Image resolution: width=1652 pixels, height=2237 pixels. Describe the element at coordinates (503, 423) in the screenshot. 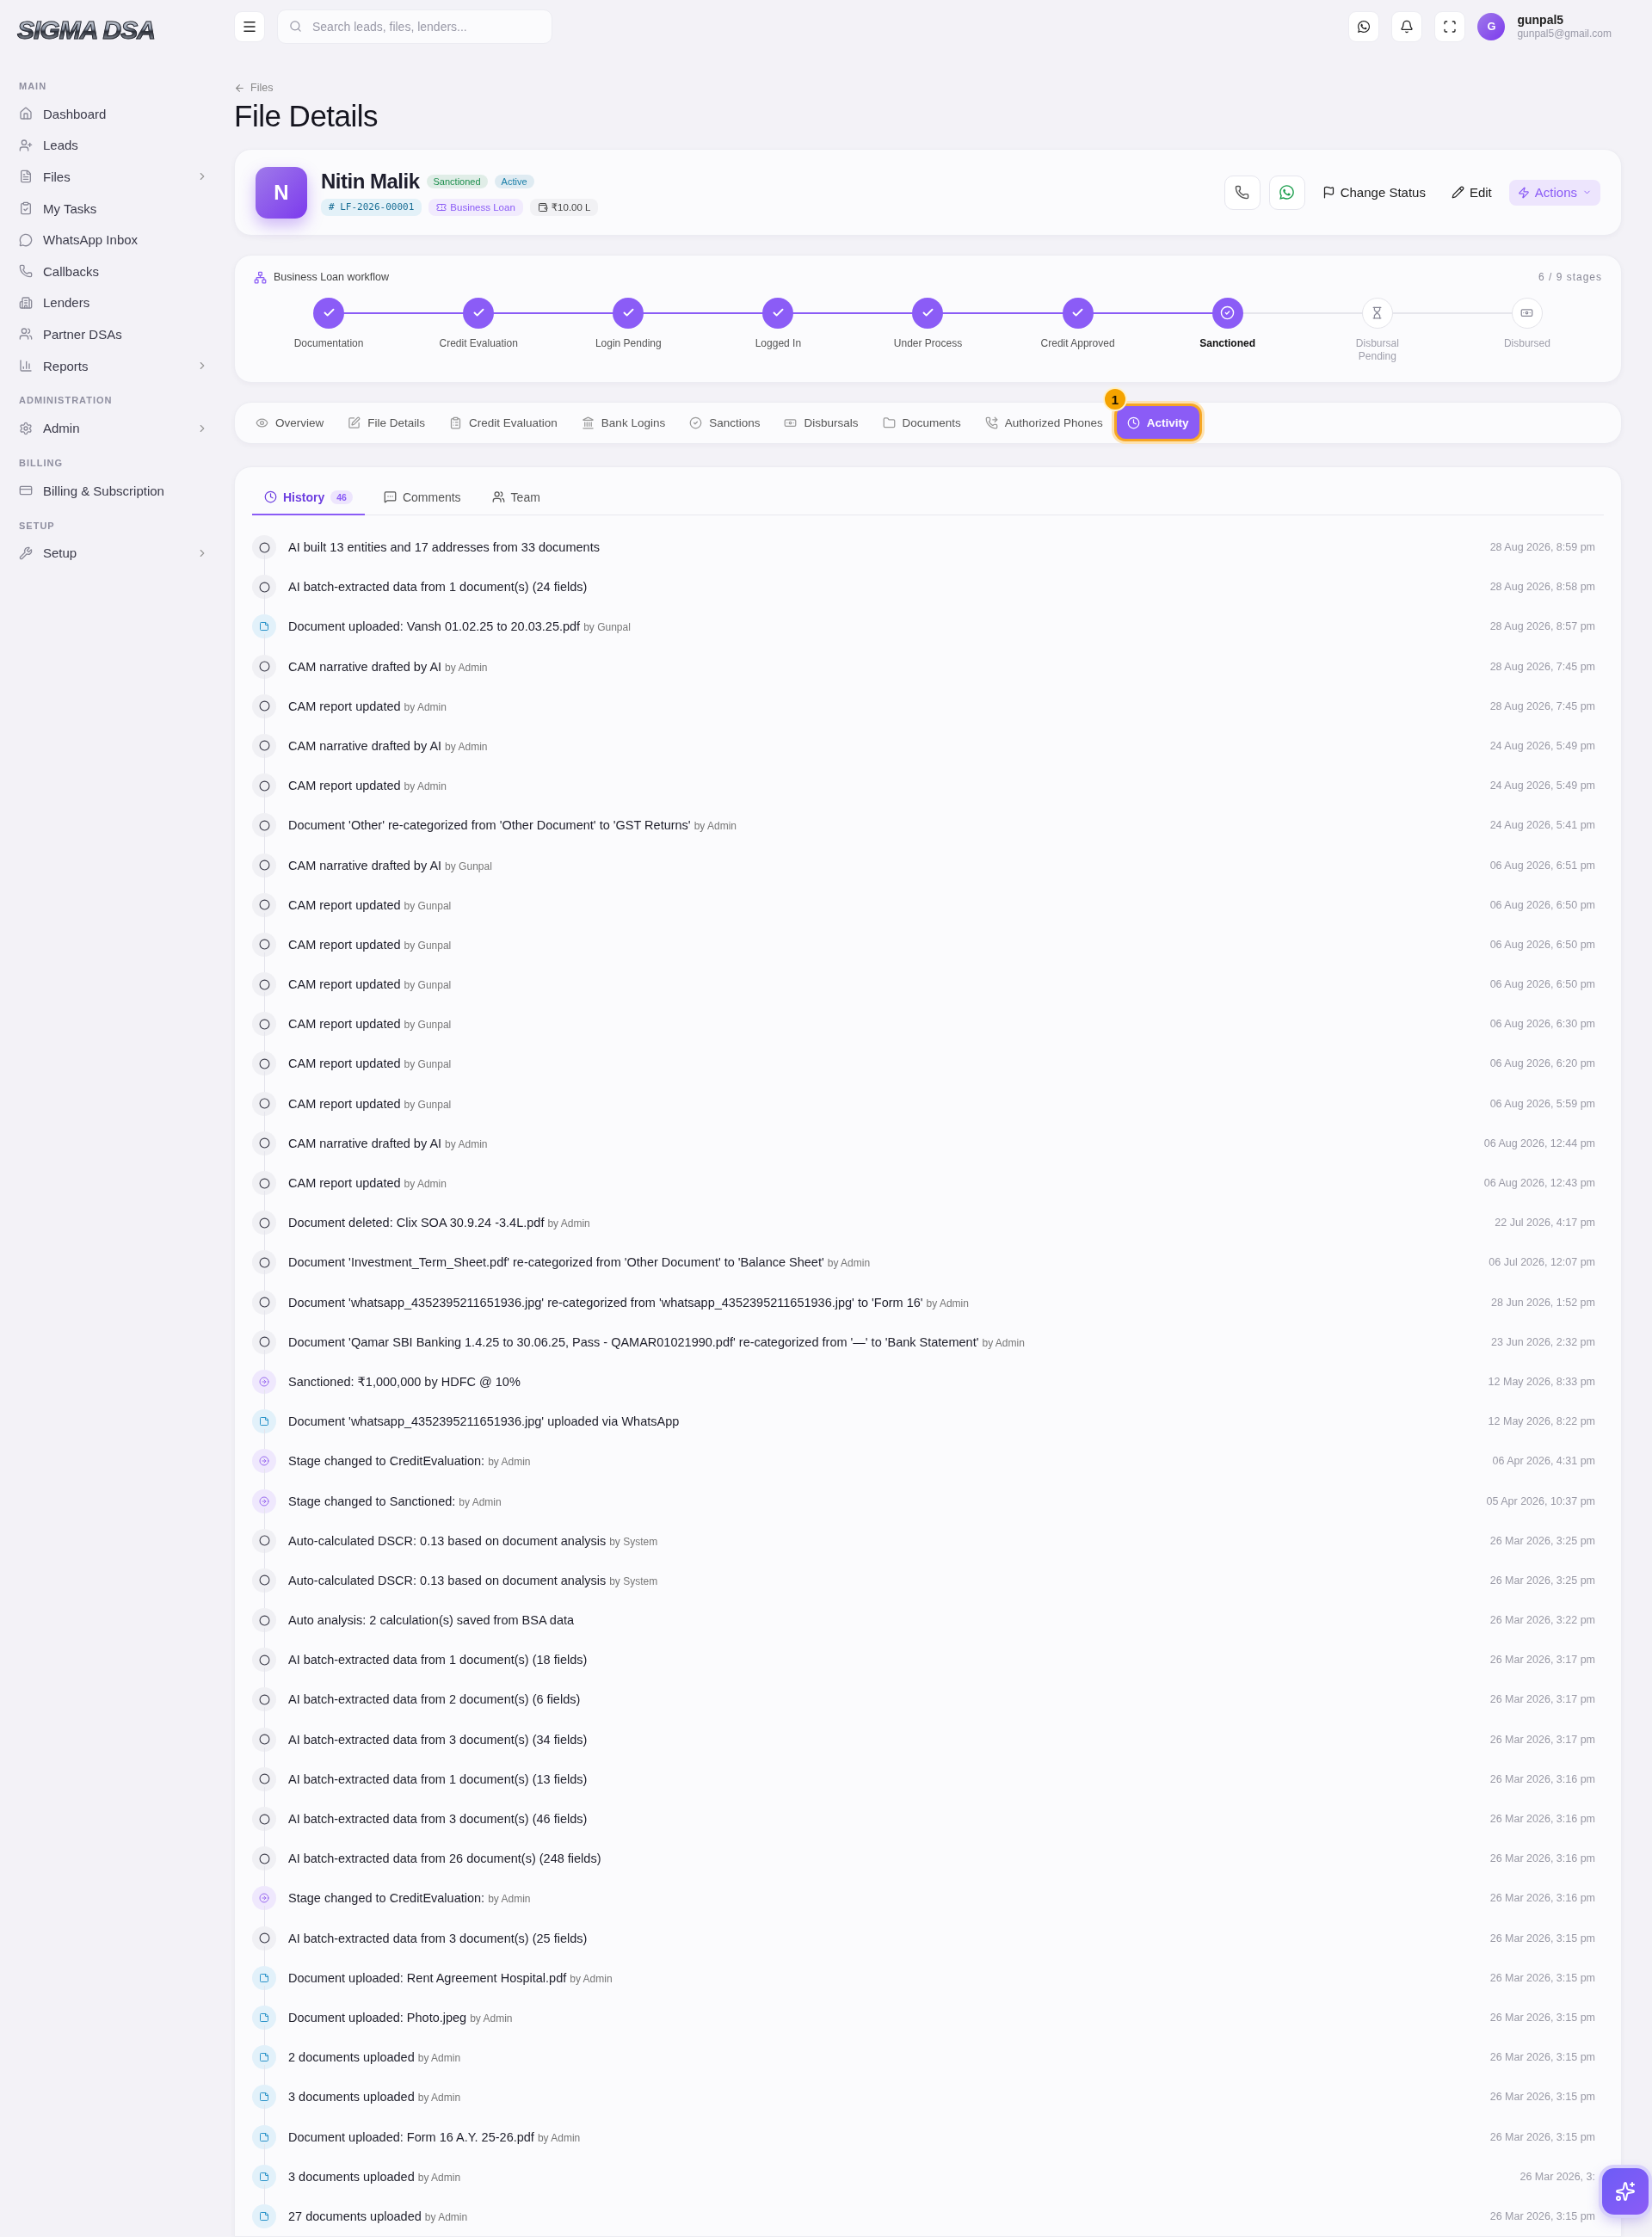

I see `tab: Credit Evaluation` at that location.